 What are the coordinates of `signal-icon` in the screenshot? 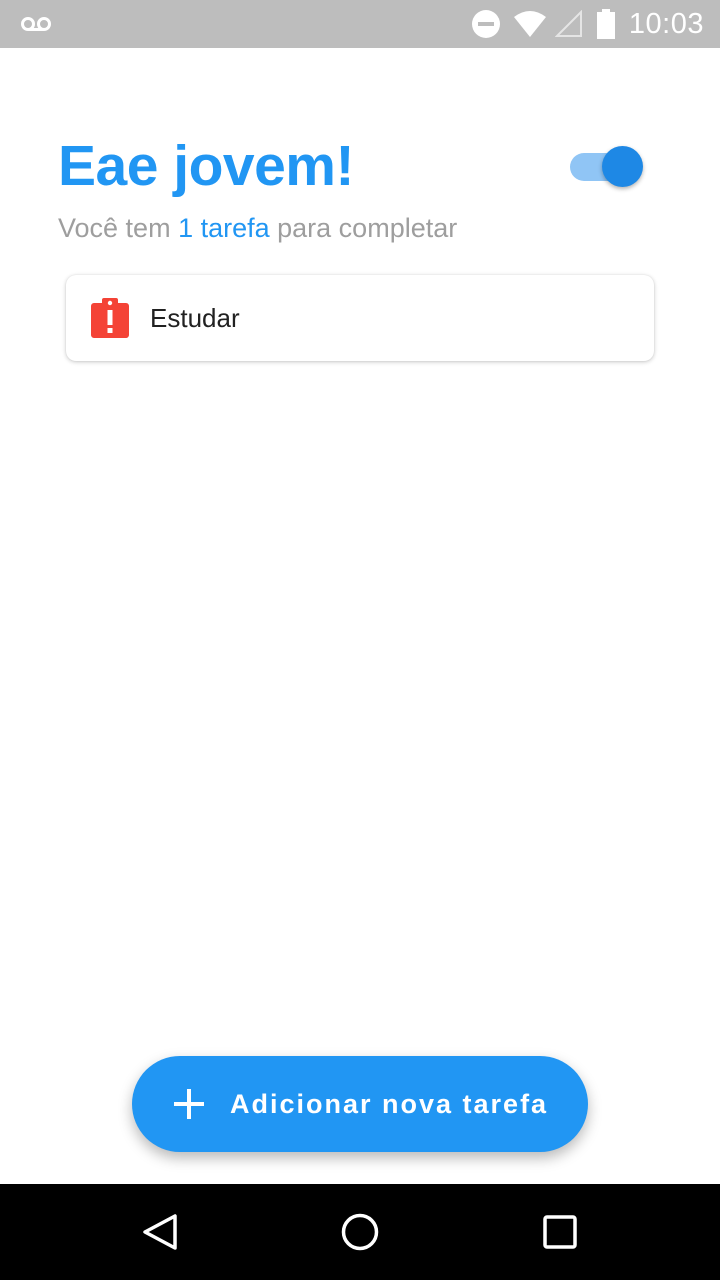 It's located at (568, 23).